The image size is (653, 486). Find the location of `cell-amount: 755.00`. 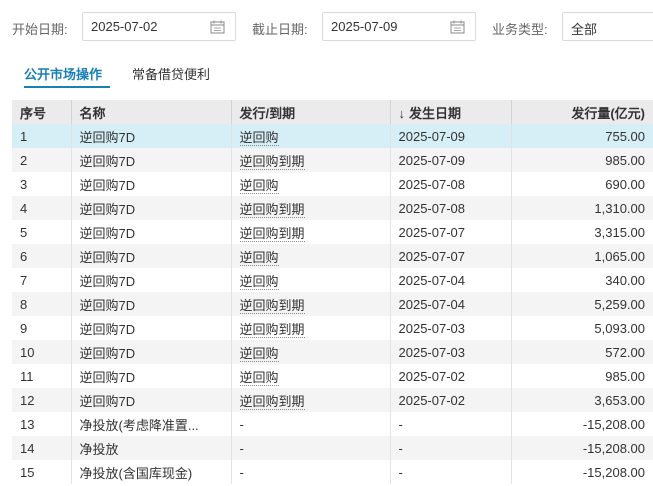

cell-amount: 755.00 is located at coordinates (582, 136).